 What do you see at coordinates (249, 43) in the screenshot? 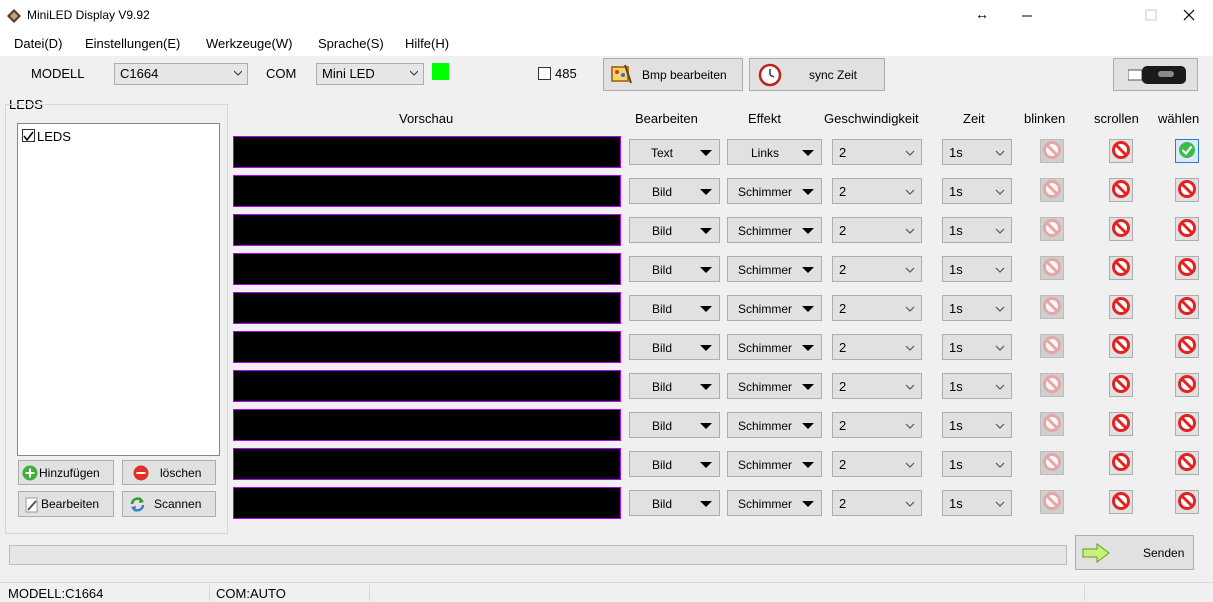
I see `menu-werkzeuge: Werkzeuge(W)` at bounding box center [249, 43].